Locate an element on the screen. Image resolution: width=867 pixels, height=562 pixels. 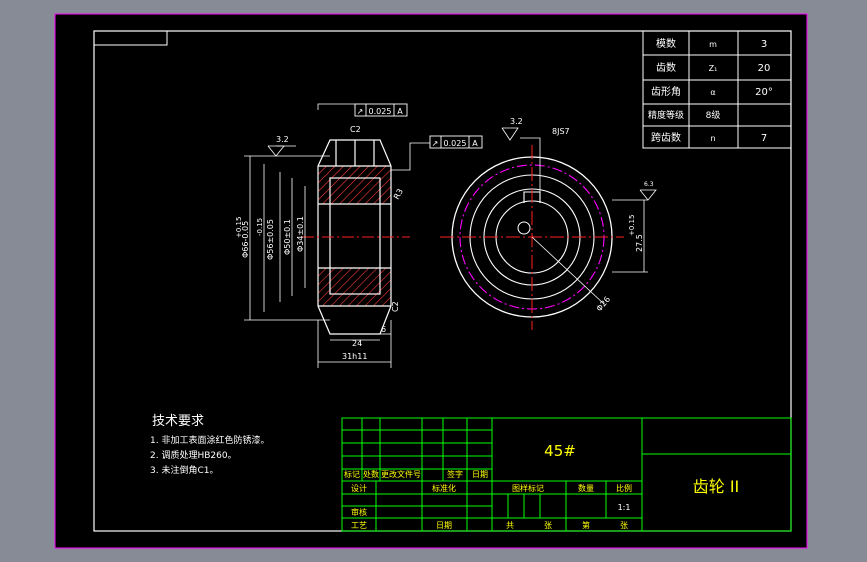
param-symbol-3: 8级 is located at coordinates (713, 115).